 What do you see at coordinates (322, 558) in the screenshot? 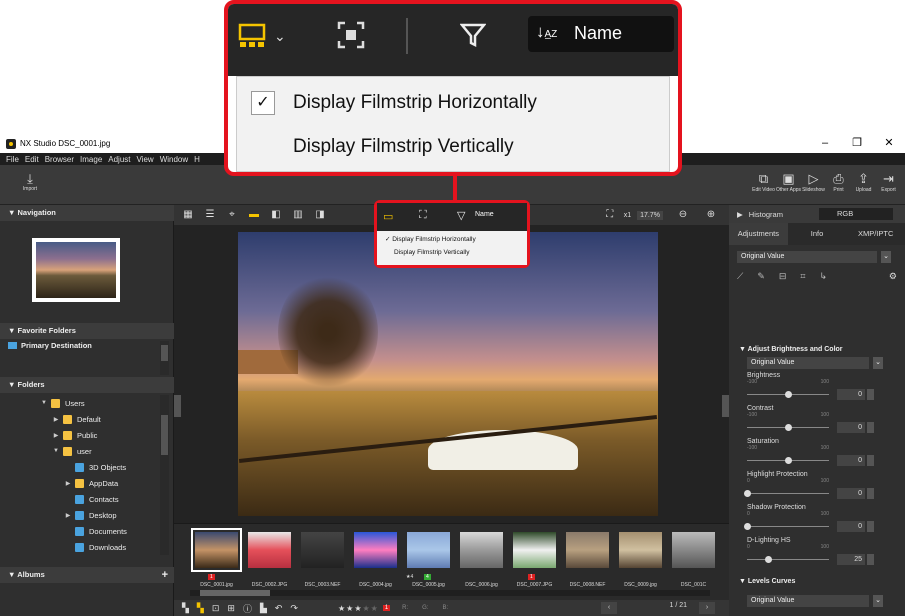
I see `filmstrip-thumbnail: DSC_0003.NEF` at bounding box center [322, 558].